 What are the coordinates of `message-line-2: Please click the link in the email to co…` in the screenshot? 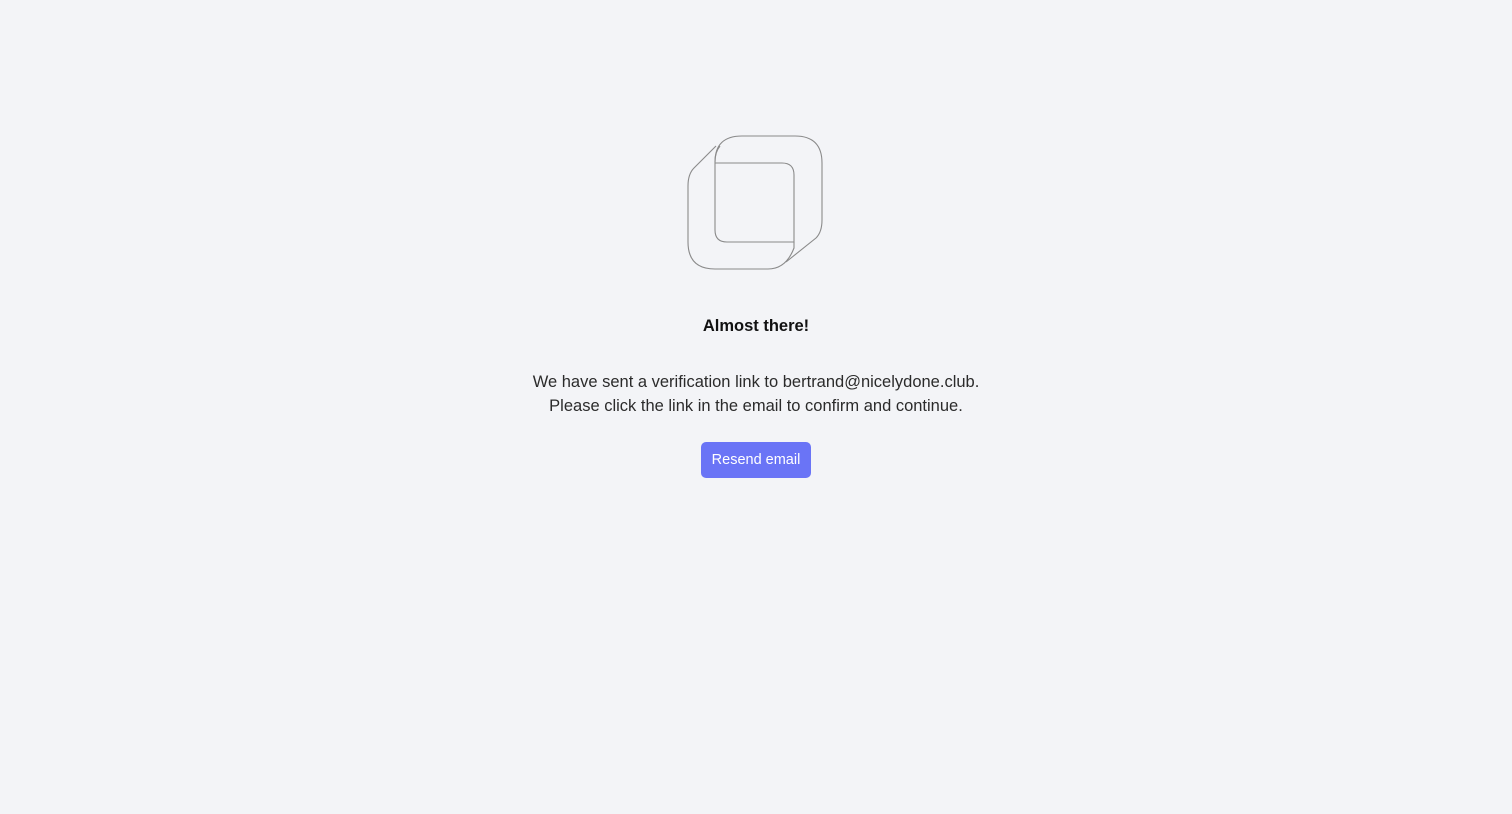 It's located at (756, 406).